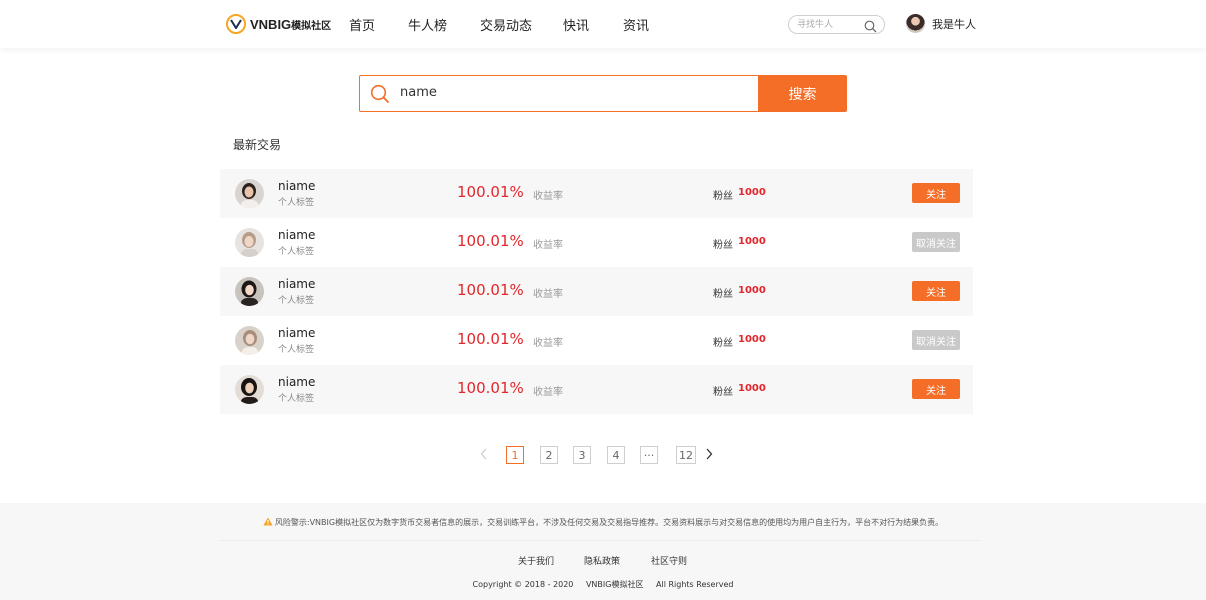 Image resolution: width=1206 pixels, height=600 pixels. What do you see at coordinates (600, 540) in the screenshot?
I see `footer-divider` at bounding box center [600, 540].